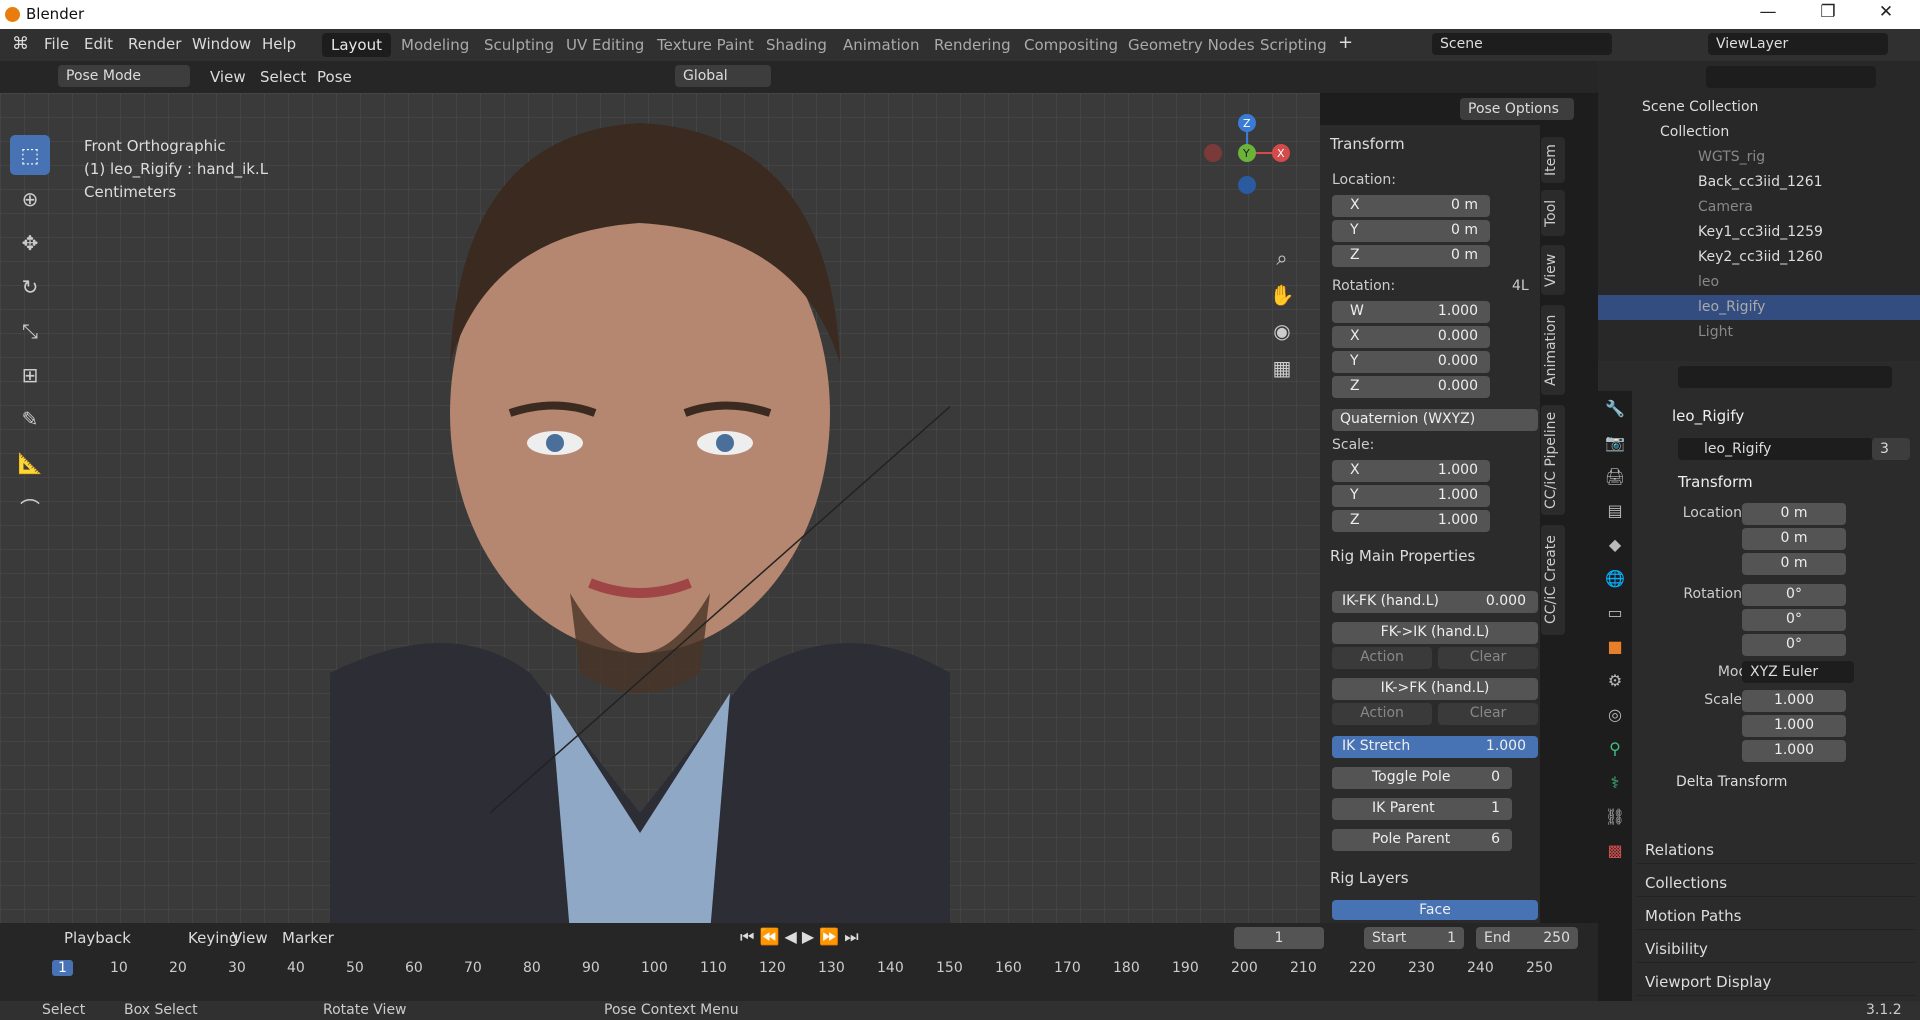 The height and width of the screenshot is (1020, 1920). I want to click on texture-tab-icon: ▩, so click(1615, 850).